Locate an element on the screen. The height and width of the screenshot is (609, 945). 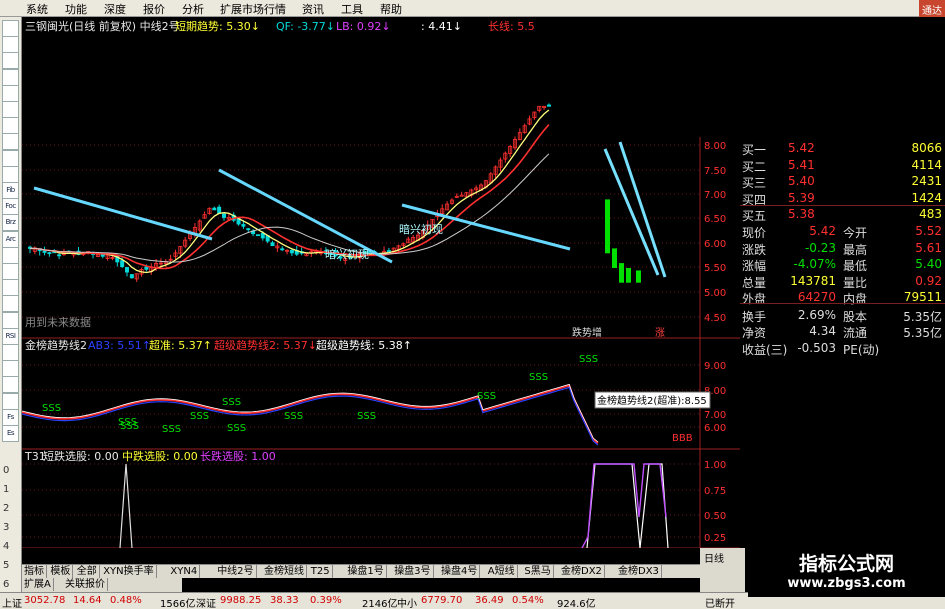
indicator-tab-6: 金榜短线 is located at coordinates (284, 571).